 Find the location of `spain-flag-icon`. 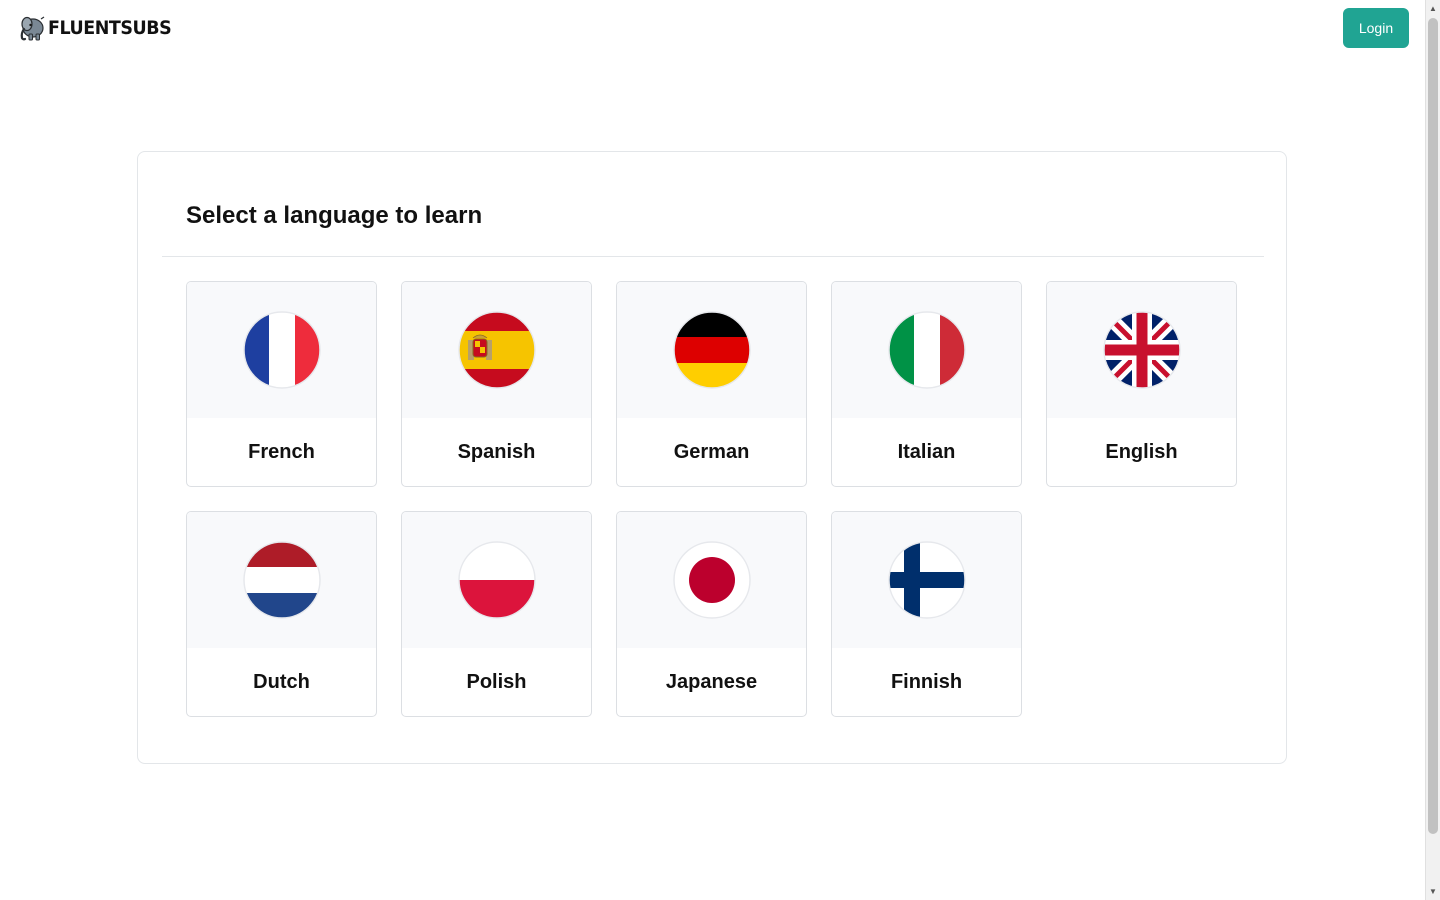

spain-flag-icon is located at coordinates (496, 350).